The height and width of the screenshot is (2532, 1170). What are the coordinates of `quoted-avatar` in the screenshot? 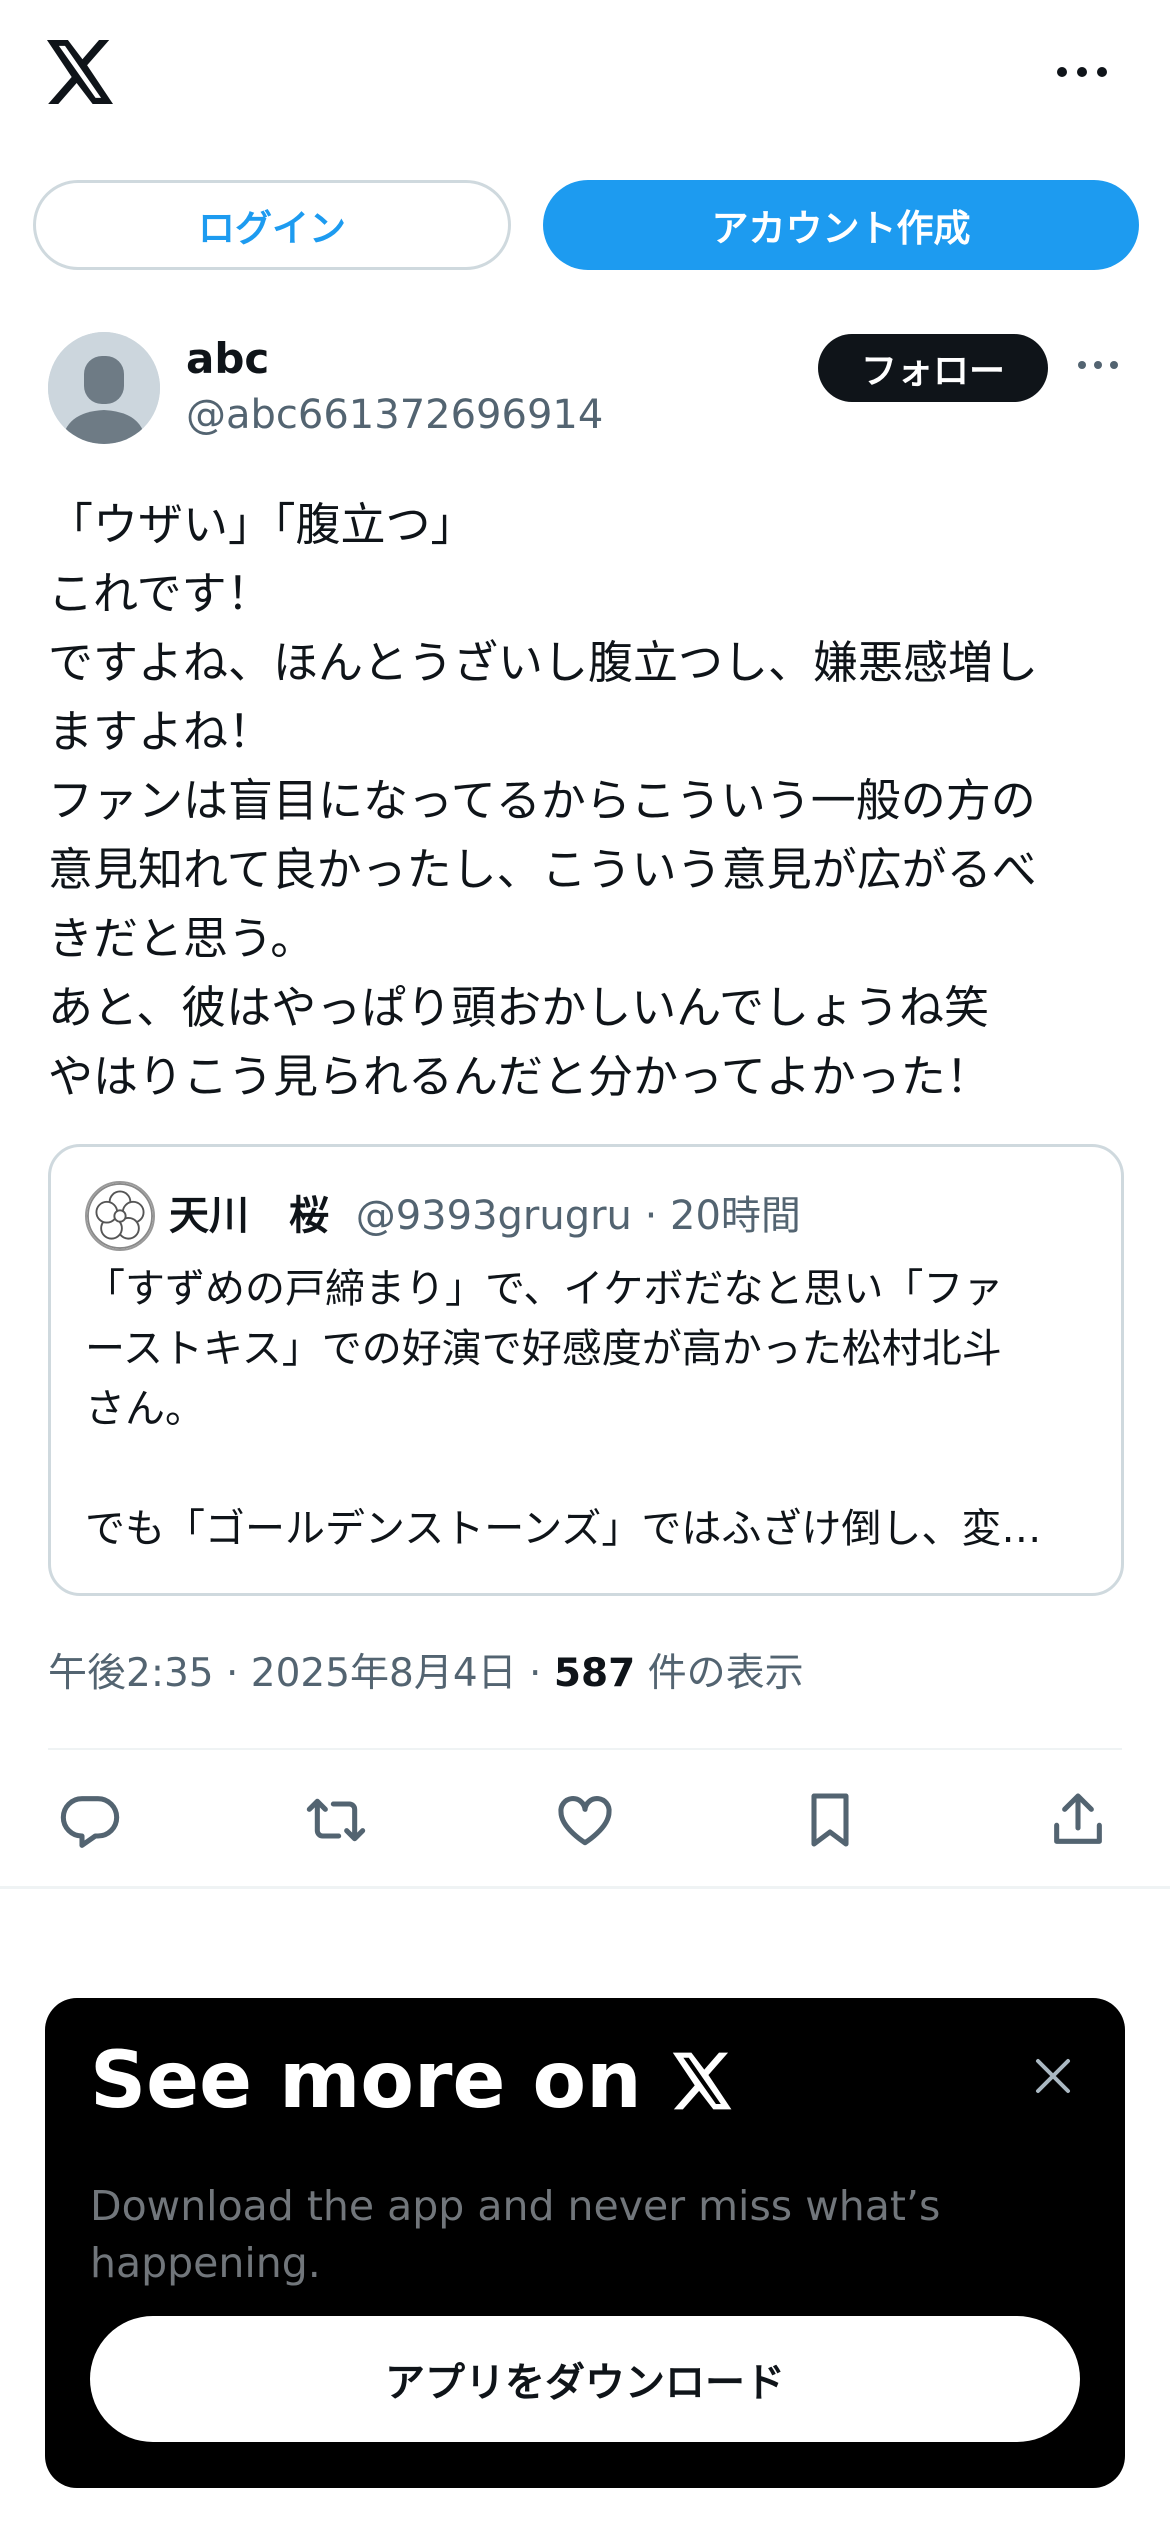 It's located at (120, 1216).